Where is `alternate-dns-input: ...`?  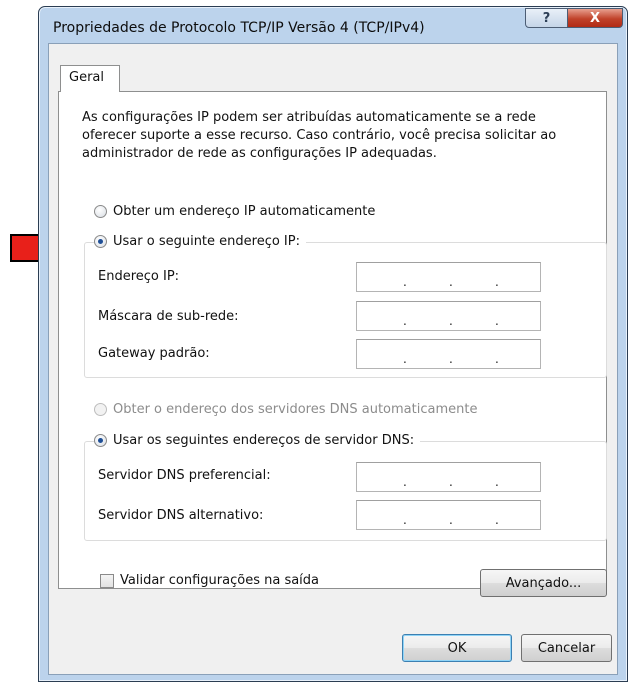
alternate-dns-input: ... is located at coordinates (448, 515).